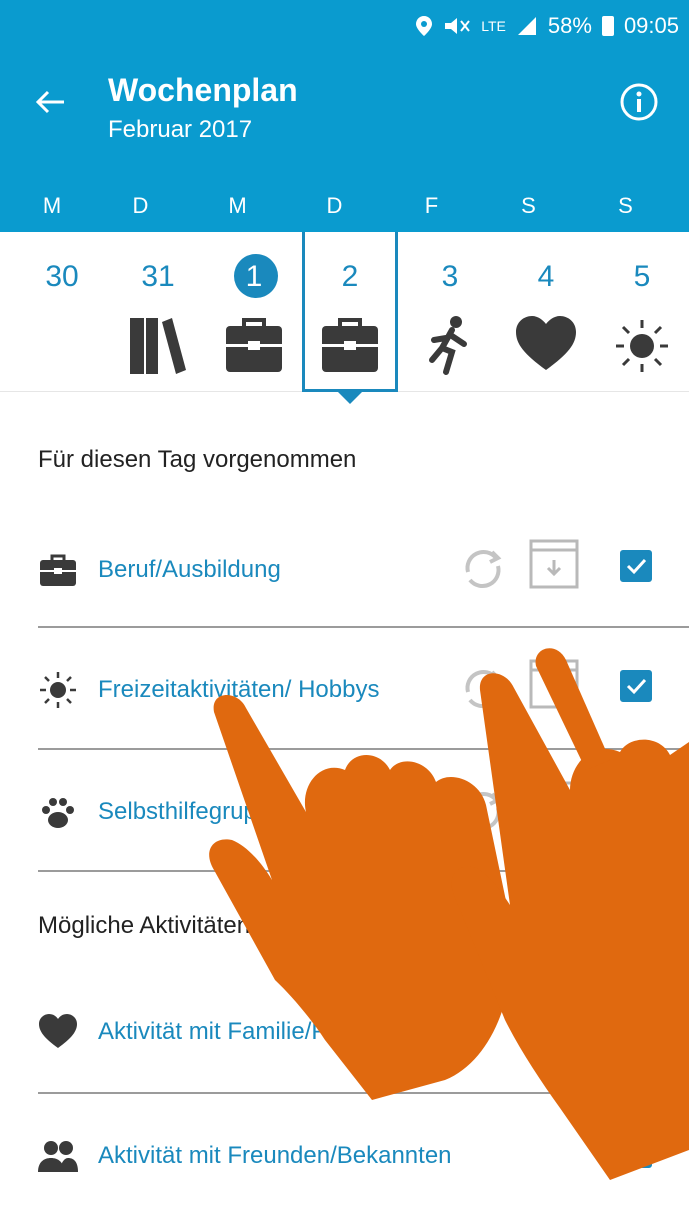  Describe the element at coordinates (158, 312) in the screenshot. I see `day-cell-31: 31` at that location.